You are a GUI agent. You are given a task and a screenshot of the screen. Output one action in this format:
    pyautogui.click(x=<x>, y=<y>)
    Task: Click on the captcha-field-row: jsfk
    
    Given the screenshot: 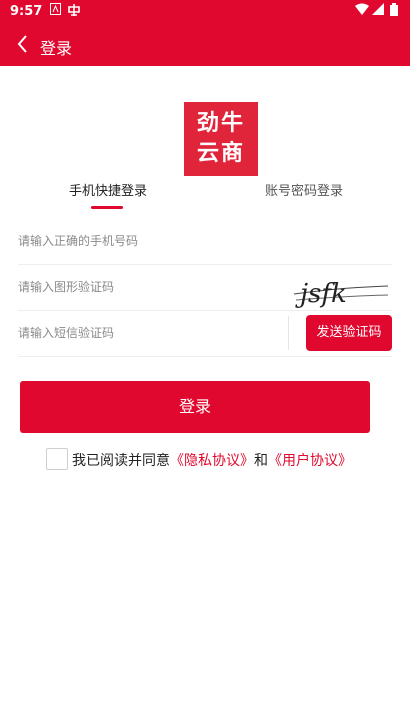 What is the action you would take?
    pyautogui.click(x=205, y=287)
    